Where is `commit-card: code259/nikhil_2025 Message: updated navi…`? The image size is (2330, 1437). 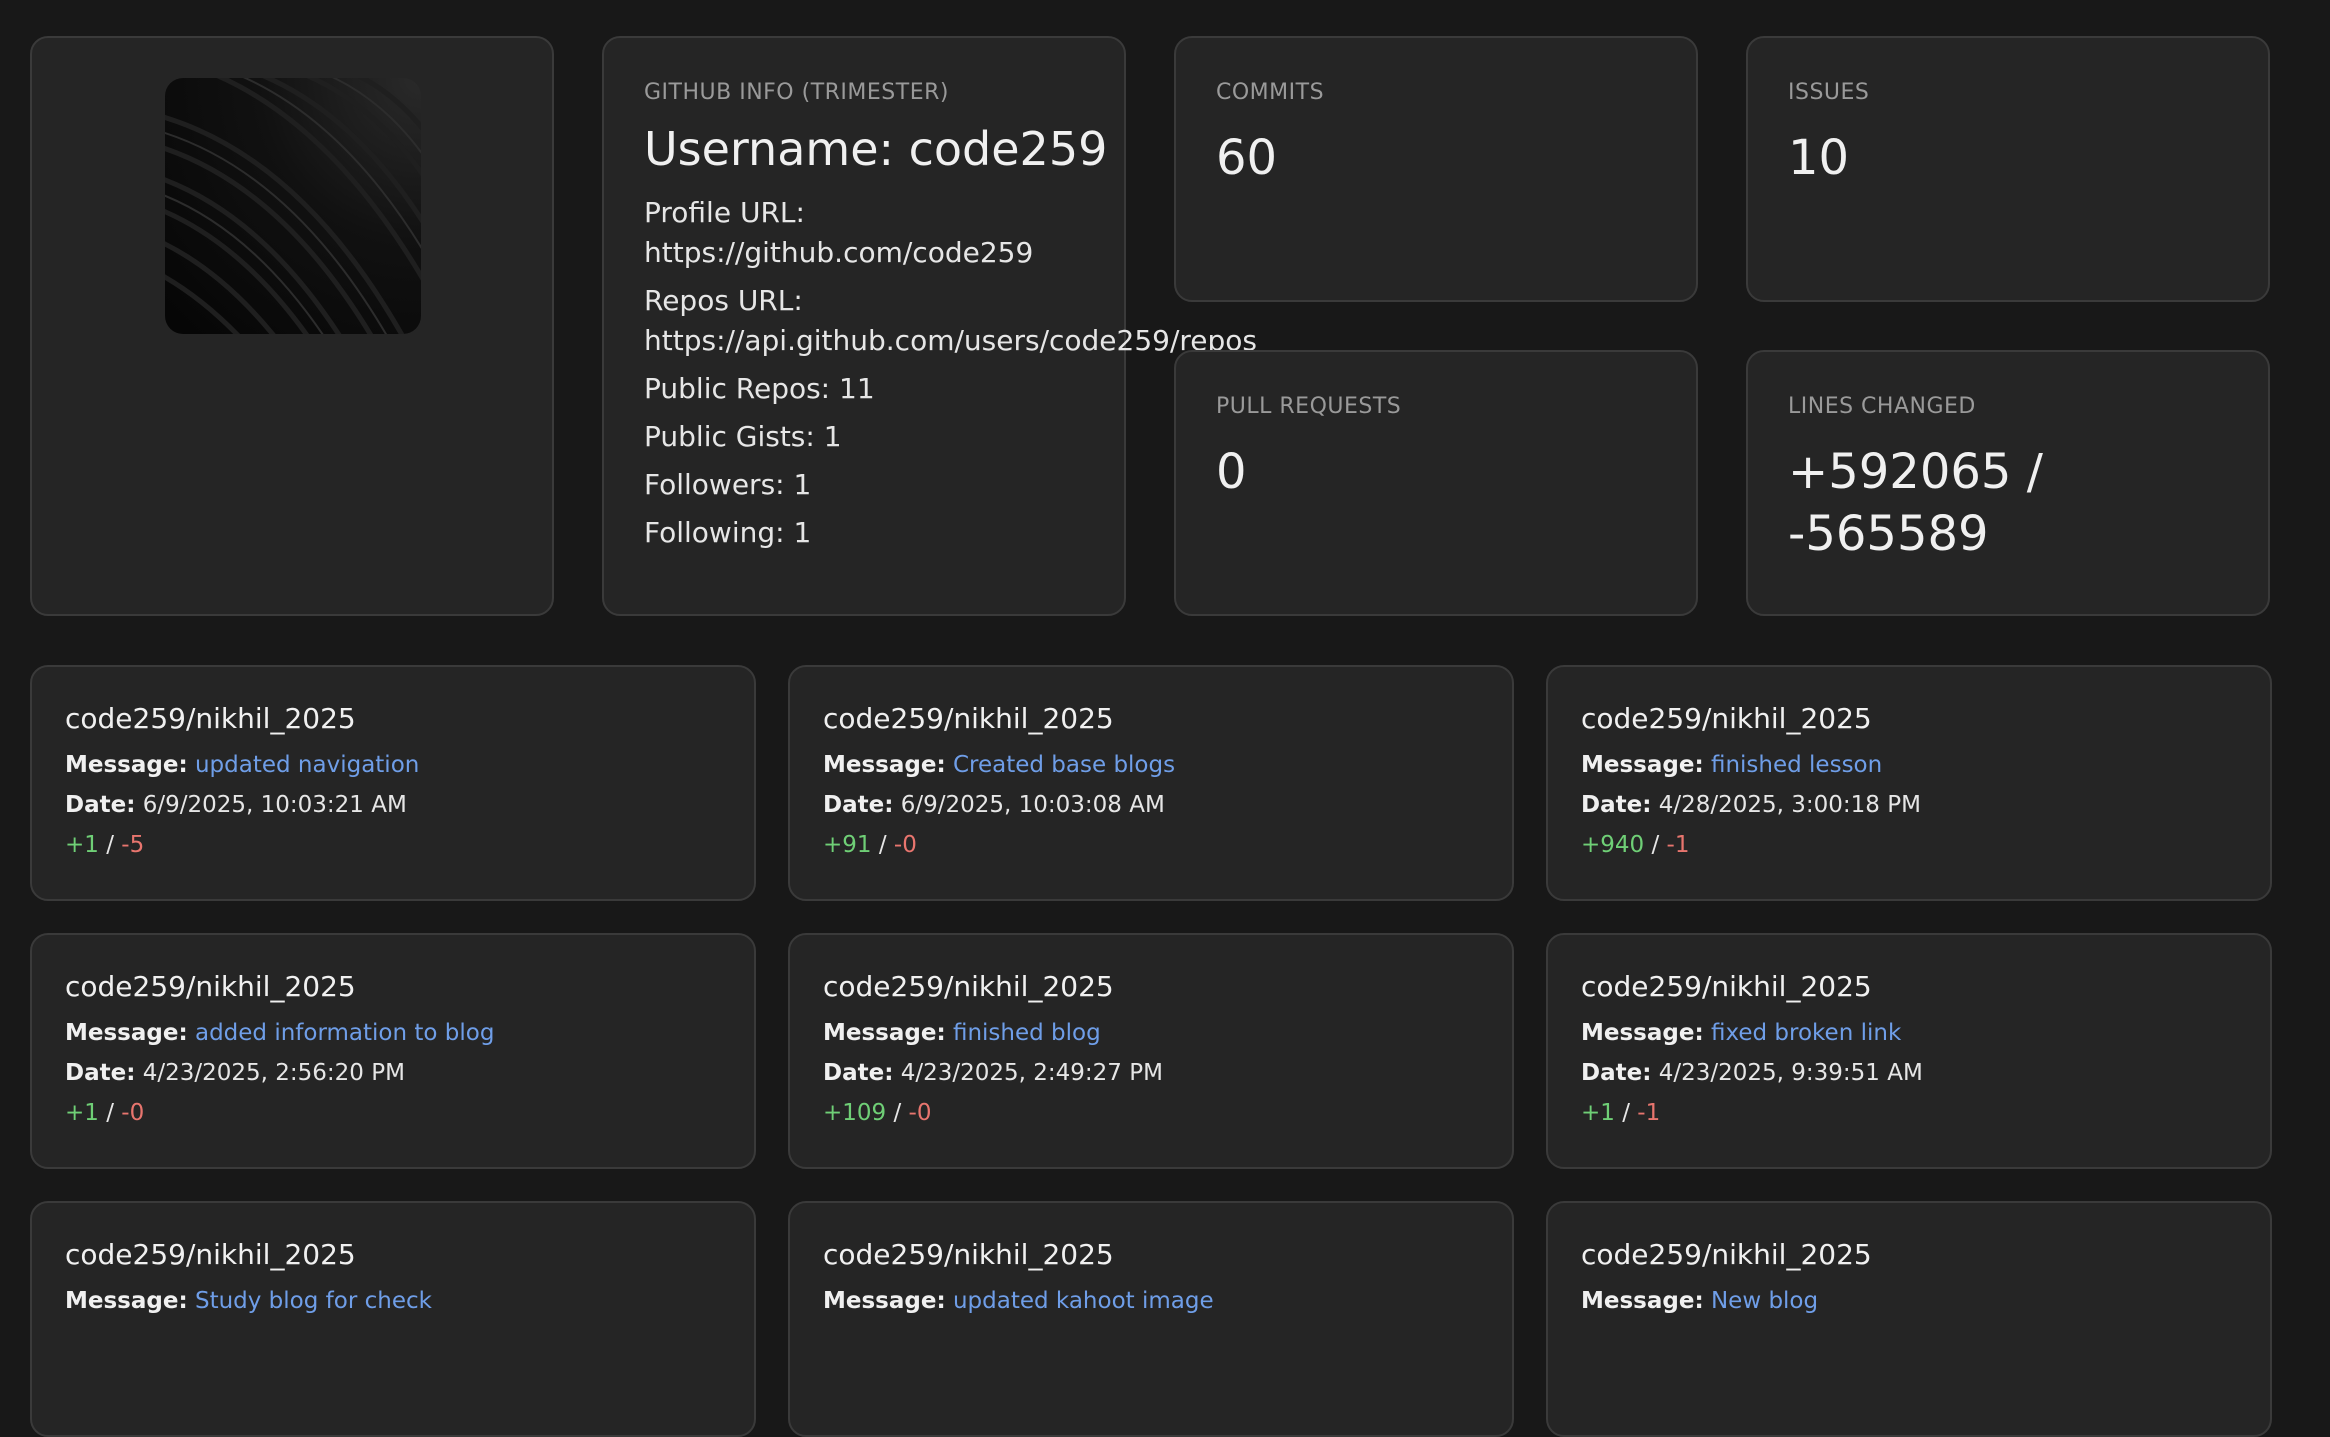
commit-card: code259/nikhil_2025 Message: updated navi… is located at coordinates (393, 783).